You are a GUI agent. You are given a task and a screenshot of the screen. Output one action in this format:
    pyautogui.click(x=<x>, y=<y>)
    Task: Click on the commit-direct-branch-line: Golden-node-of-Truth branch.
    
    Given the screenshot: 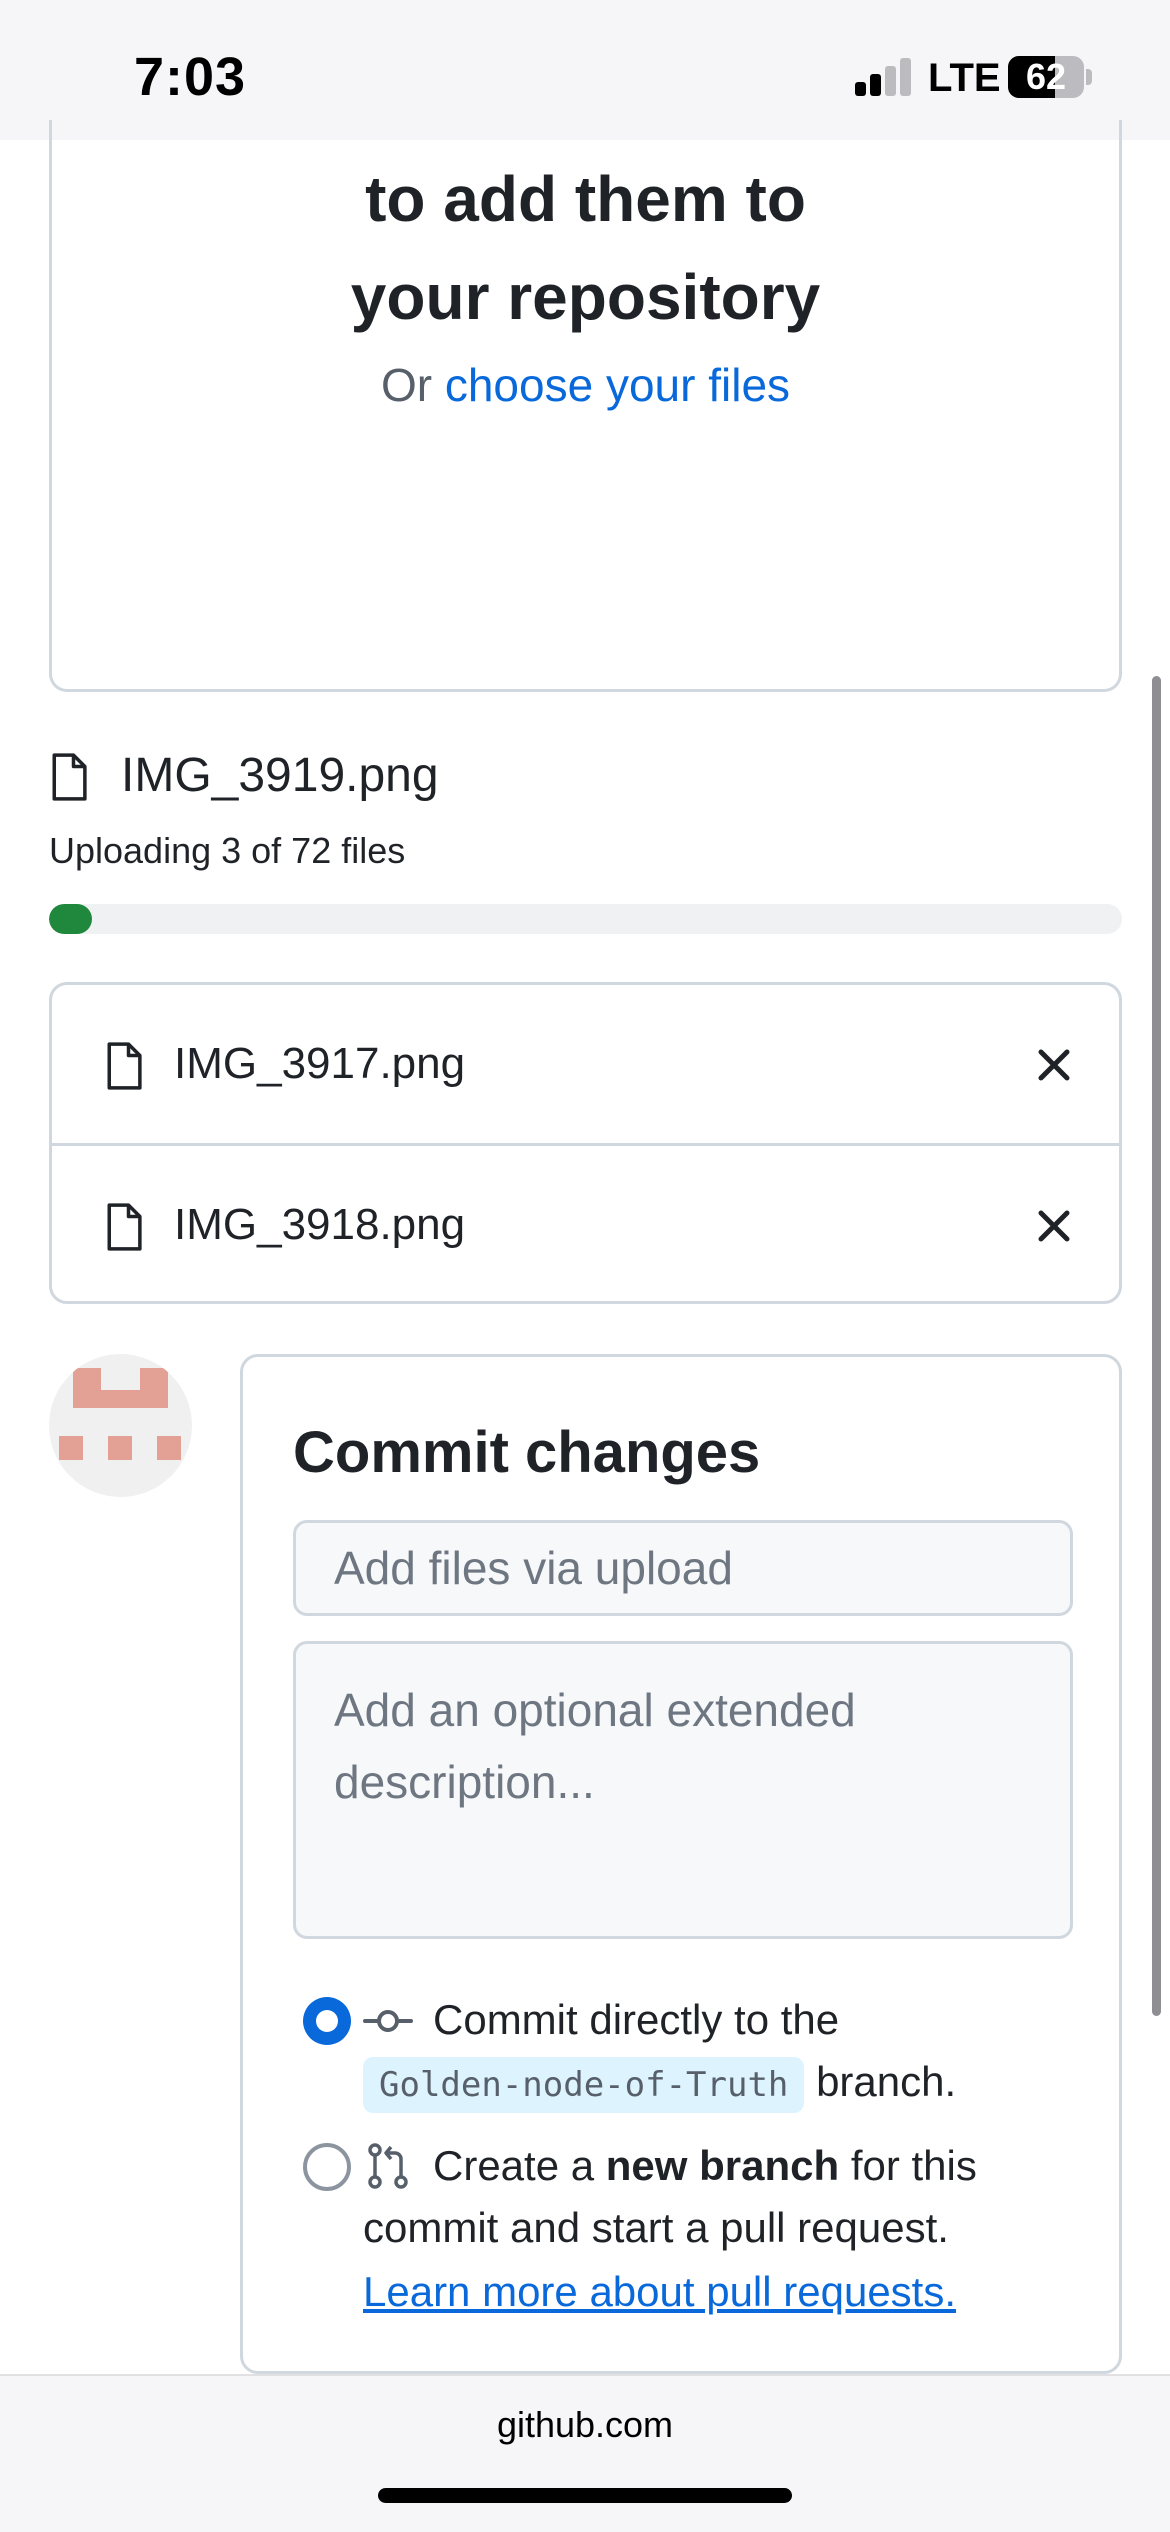 What is the action you would take?
    pyautogui.click(x=659, y=2082)
    